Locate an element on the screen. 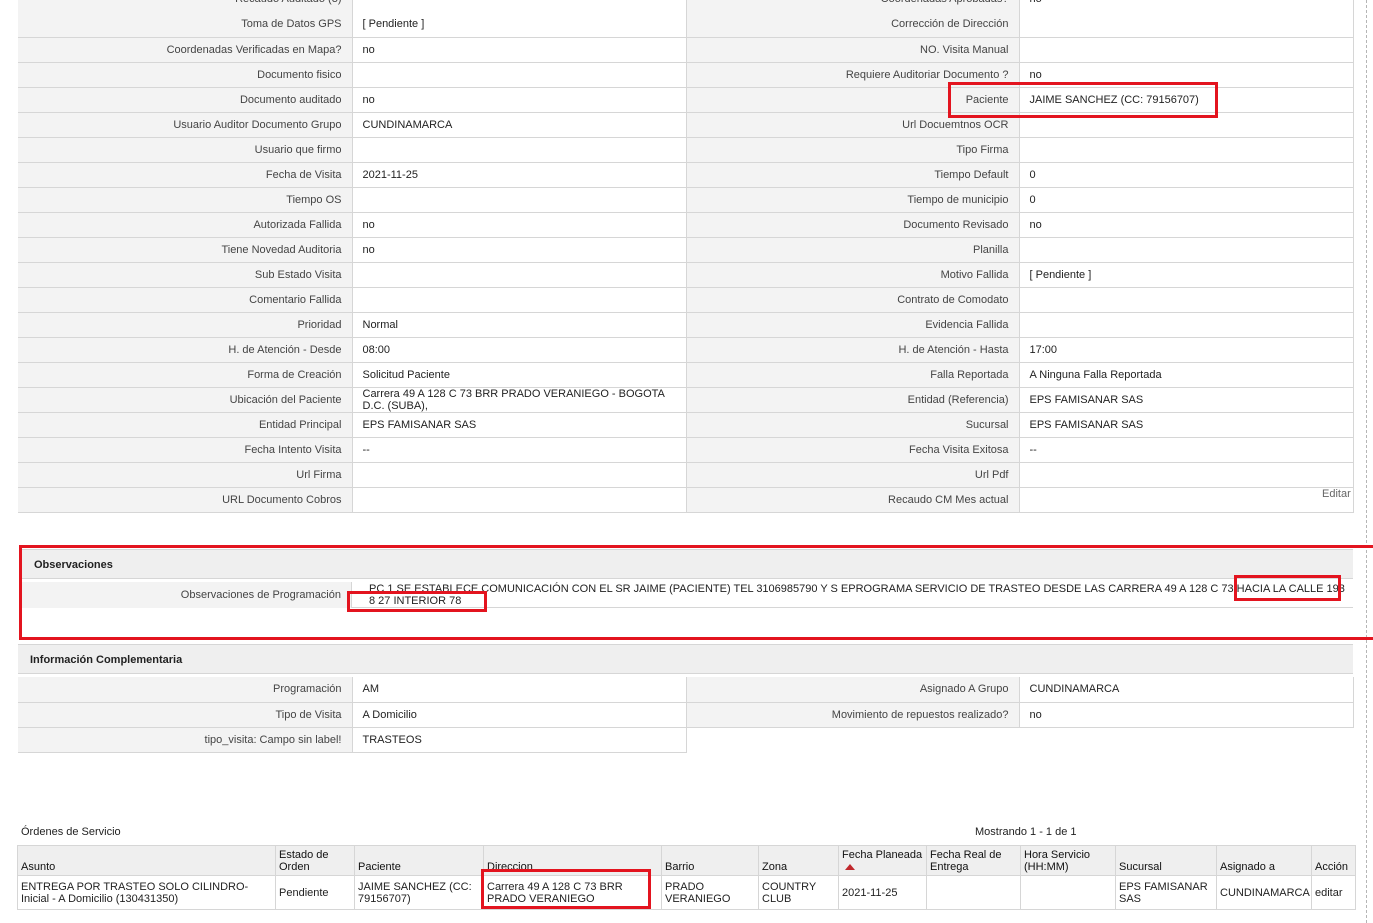 This screenshot has width=1373, height=923. field-value: AM is located at coordinates (519, 690).